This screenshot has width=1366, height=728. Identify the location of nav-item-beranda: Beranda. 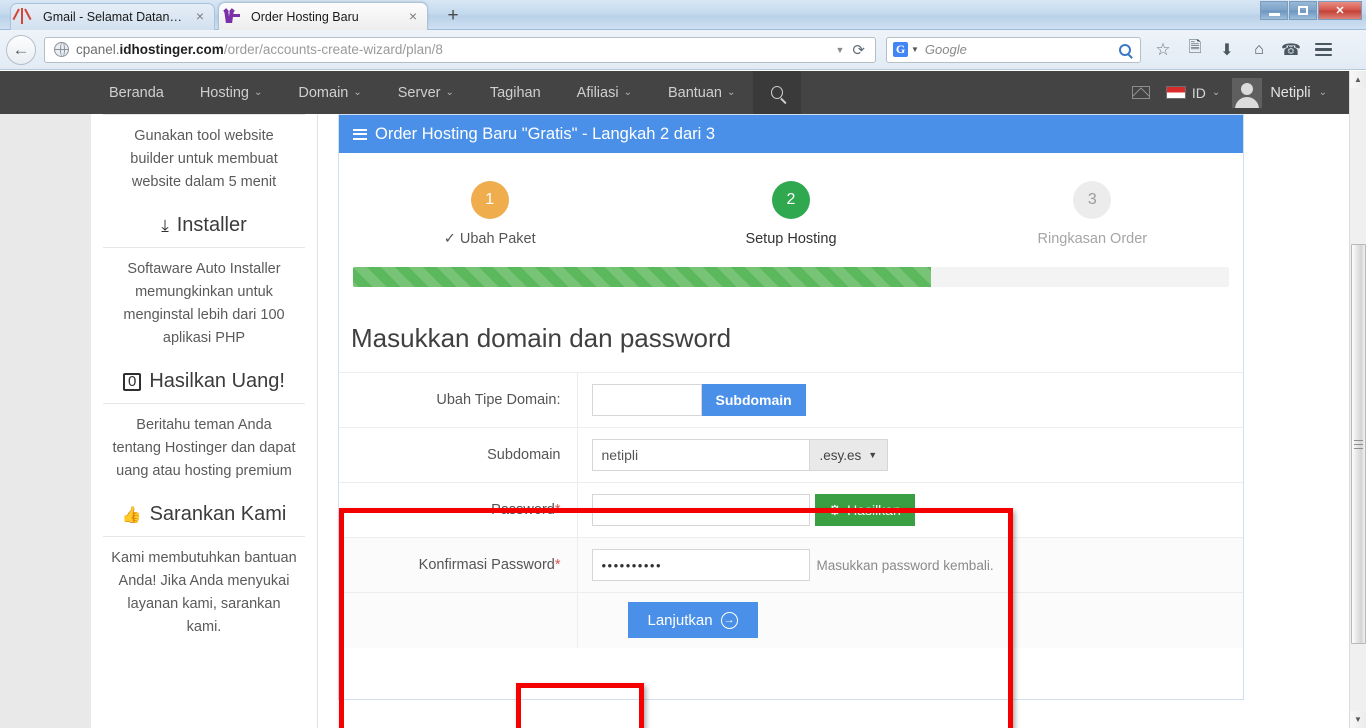
(136, 92).